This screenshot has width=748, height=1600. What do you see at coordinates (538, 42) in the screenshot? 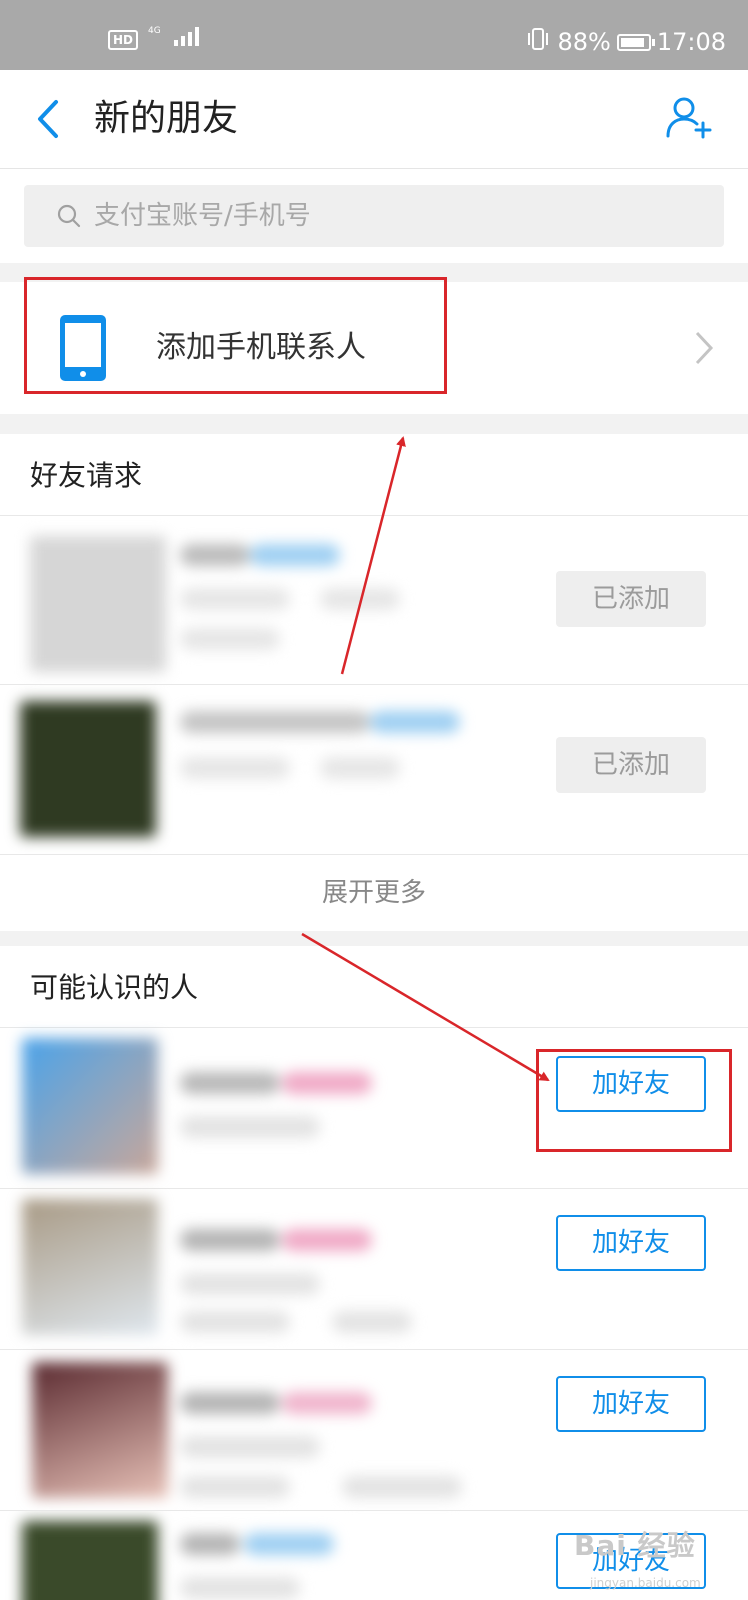
I see `vibrate-icon` at bounding box center [538, 42].